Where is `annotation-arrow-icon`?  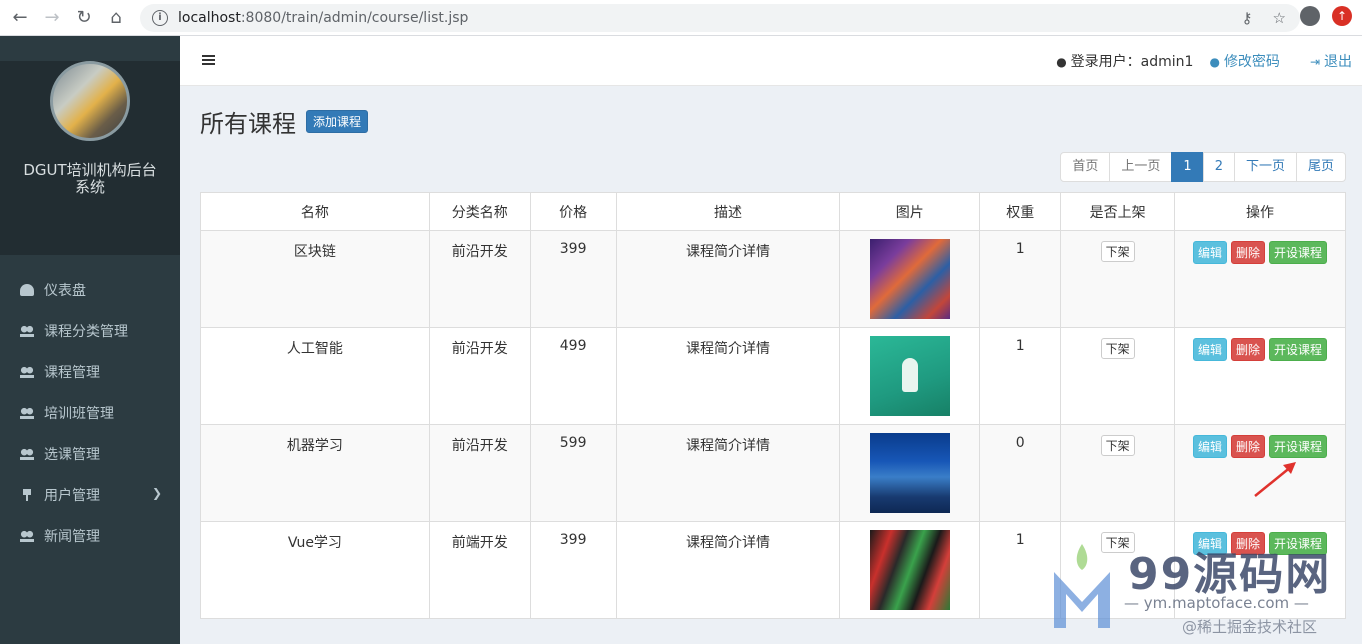 annotation-arrow-icon is located at coordinates (1275, 479).